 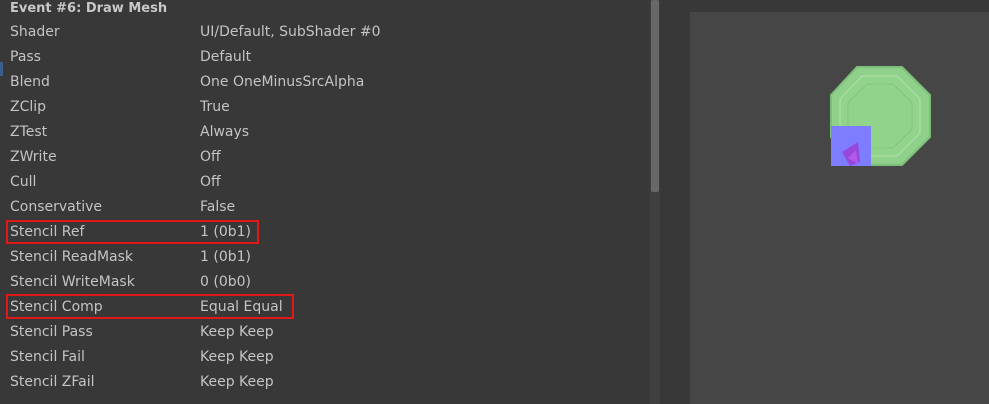 What do you see at coordinates (28, 107) in the screenshot?
I see `property-key: ZClip` at bounding box center [28, 107].